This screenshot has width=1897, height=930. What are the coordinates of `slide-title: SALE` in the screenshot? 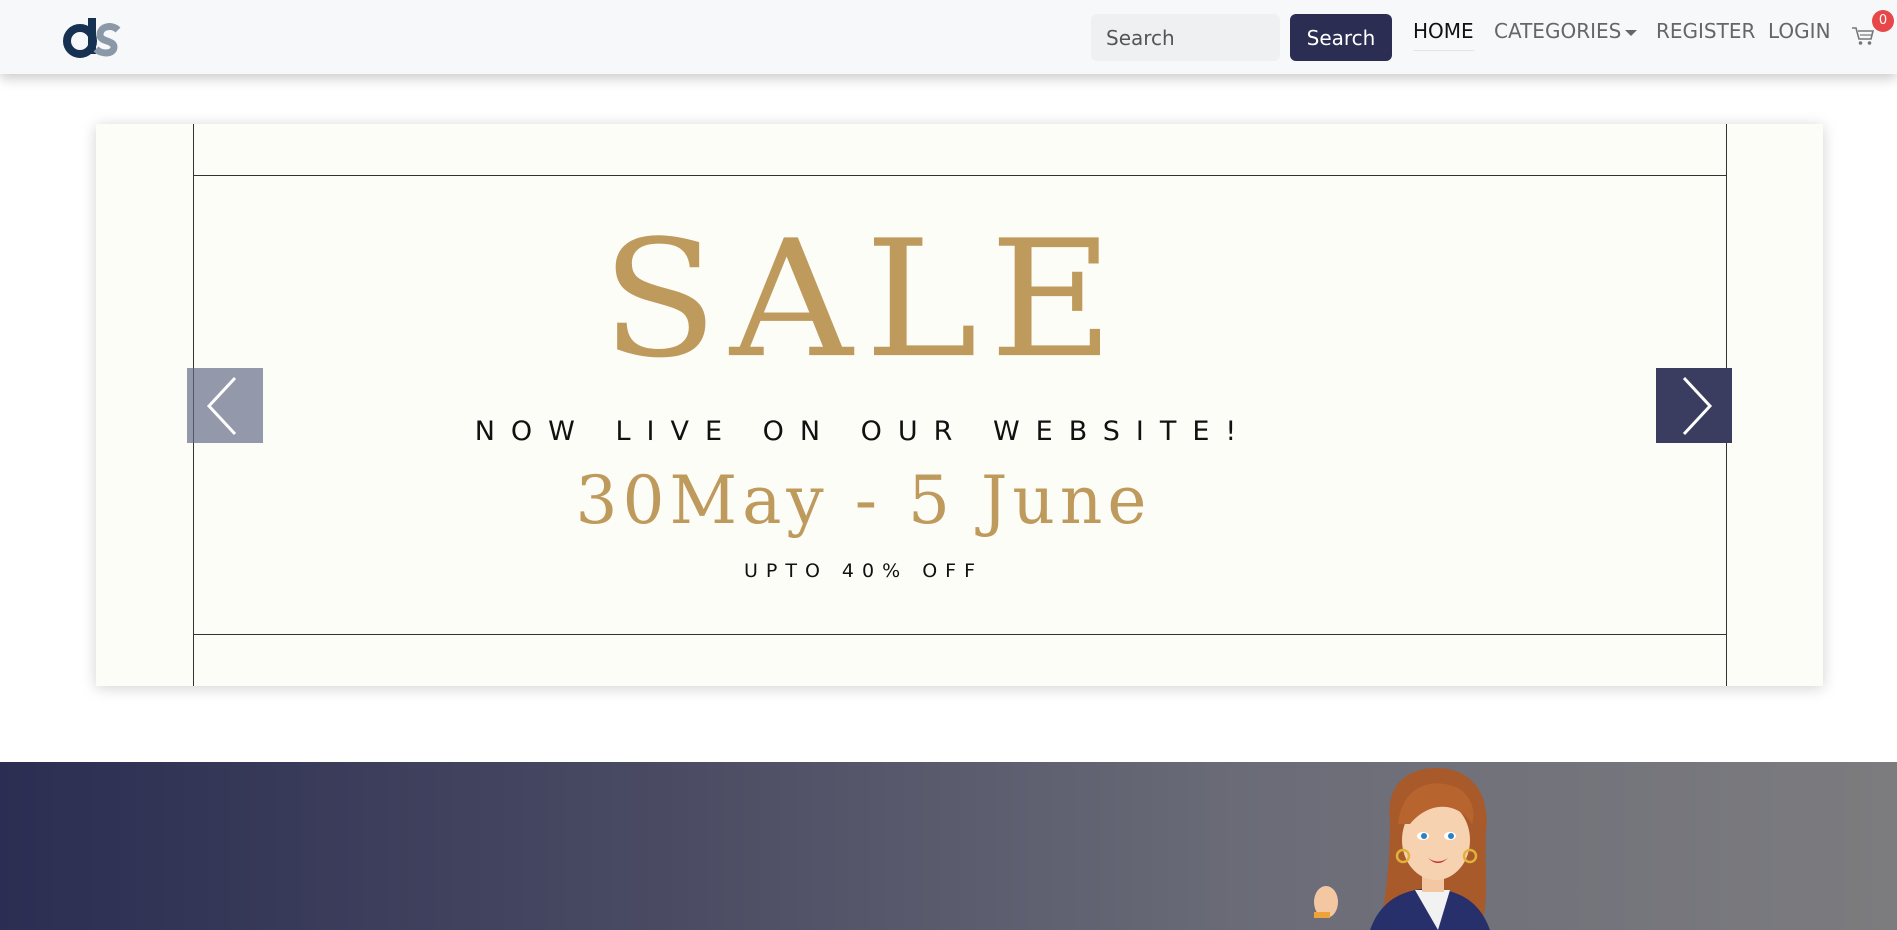 It's located at (863, 300).